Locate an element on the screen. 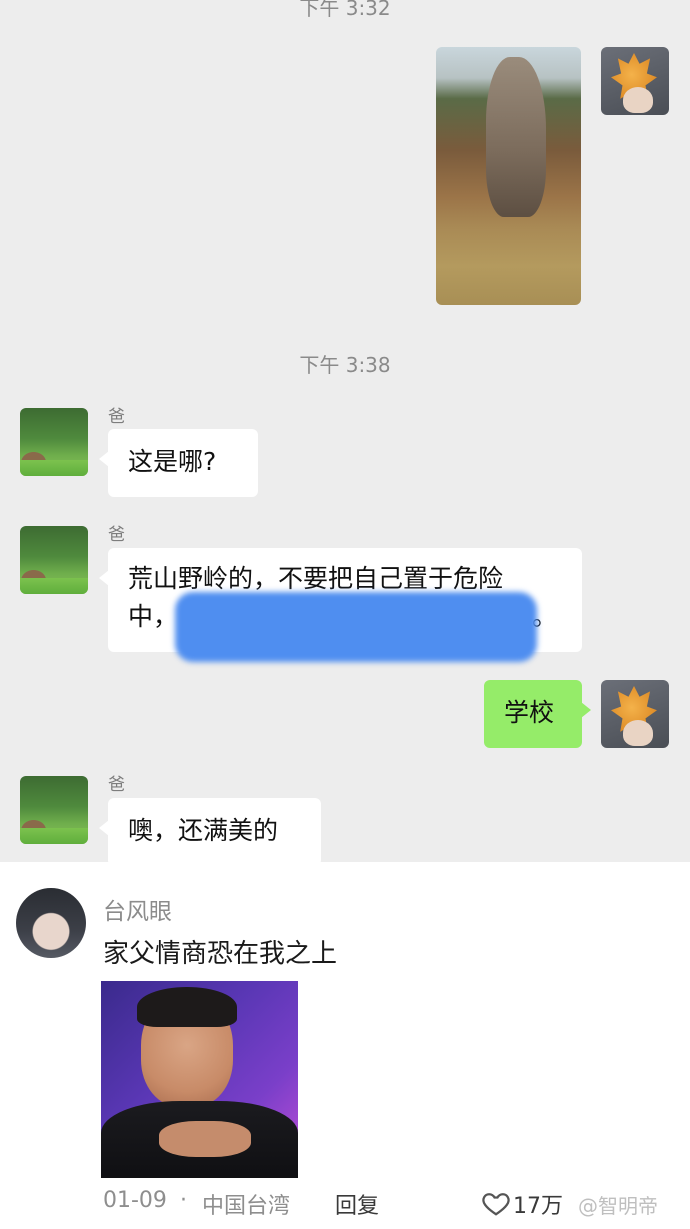 Image resolution: width=690 pixels, height=1229 pixels. timestamp: 下午 3:38 is located at coordinates (345, 365).